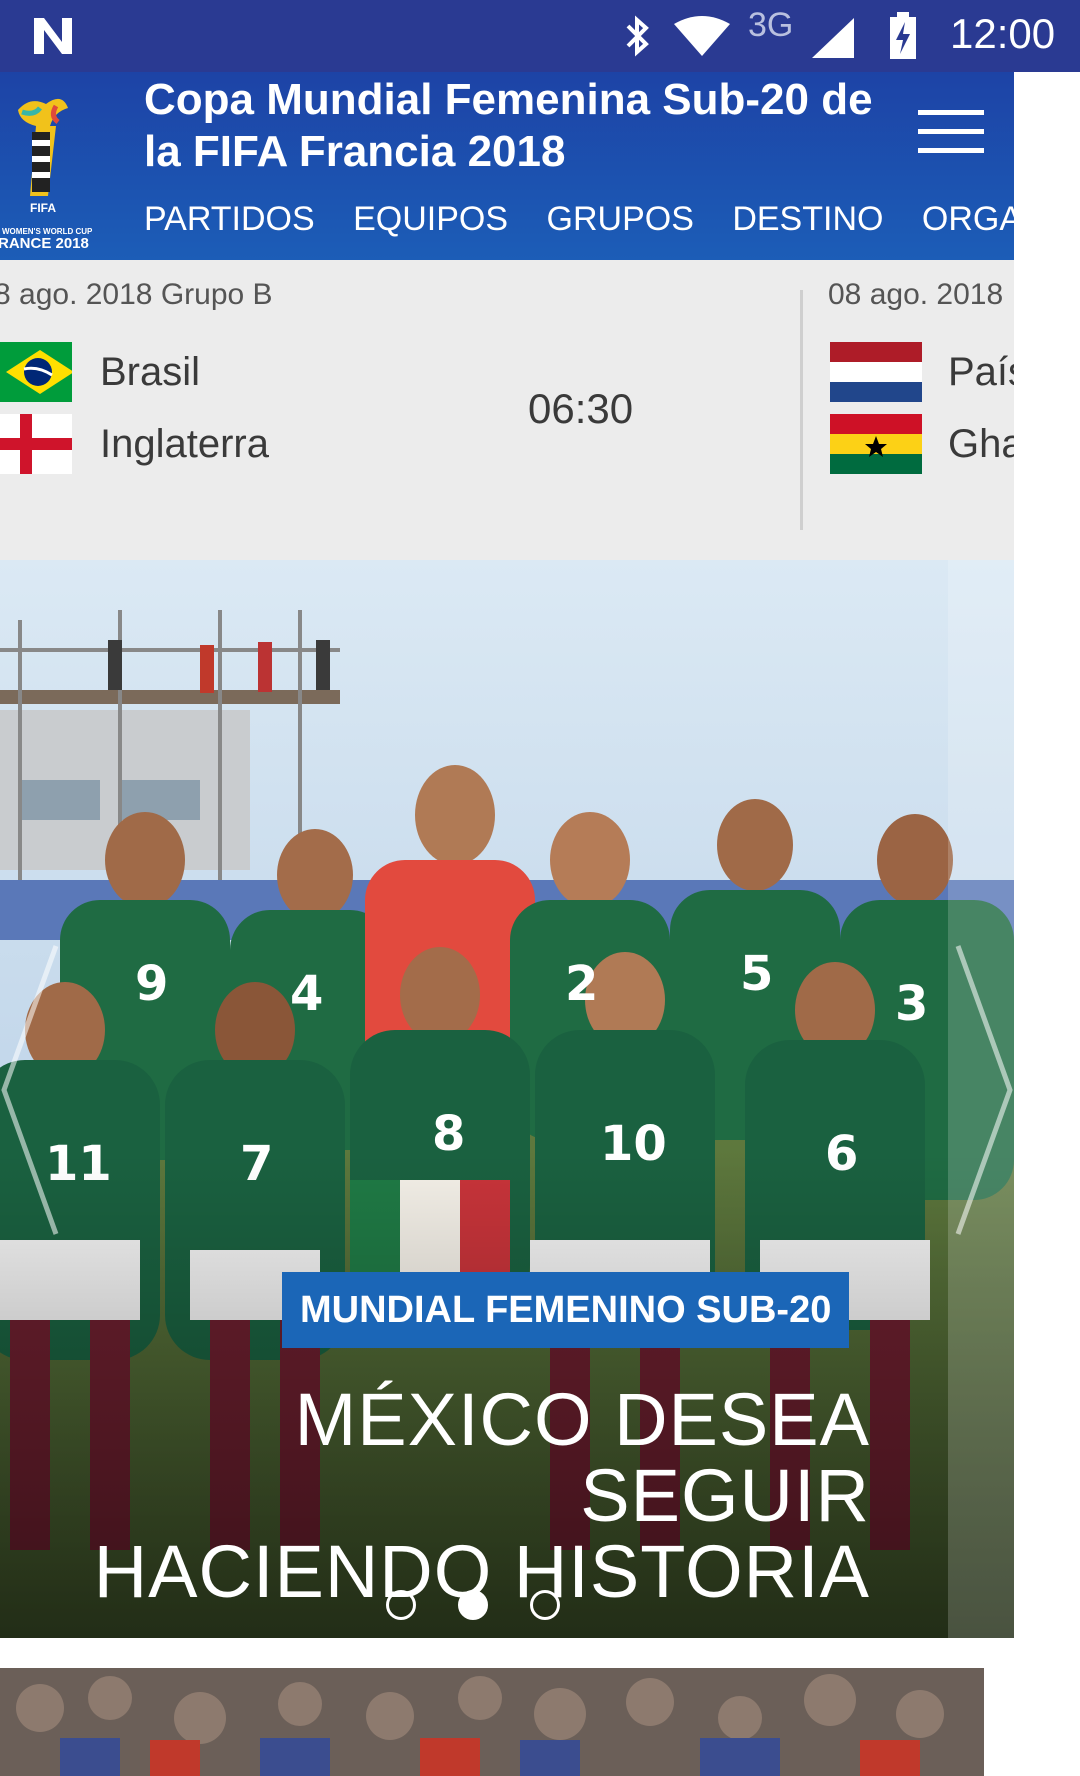 The image size is (1080, 1776). What do you see at coordinates (984, 1090) in the screenshot?
I see `carousel-next-arrow-icon` at bounding box center [984, 1090].